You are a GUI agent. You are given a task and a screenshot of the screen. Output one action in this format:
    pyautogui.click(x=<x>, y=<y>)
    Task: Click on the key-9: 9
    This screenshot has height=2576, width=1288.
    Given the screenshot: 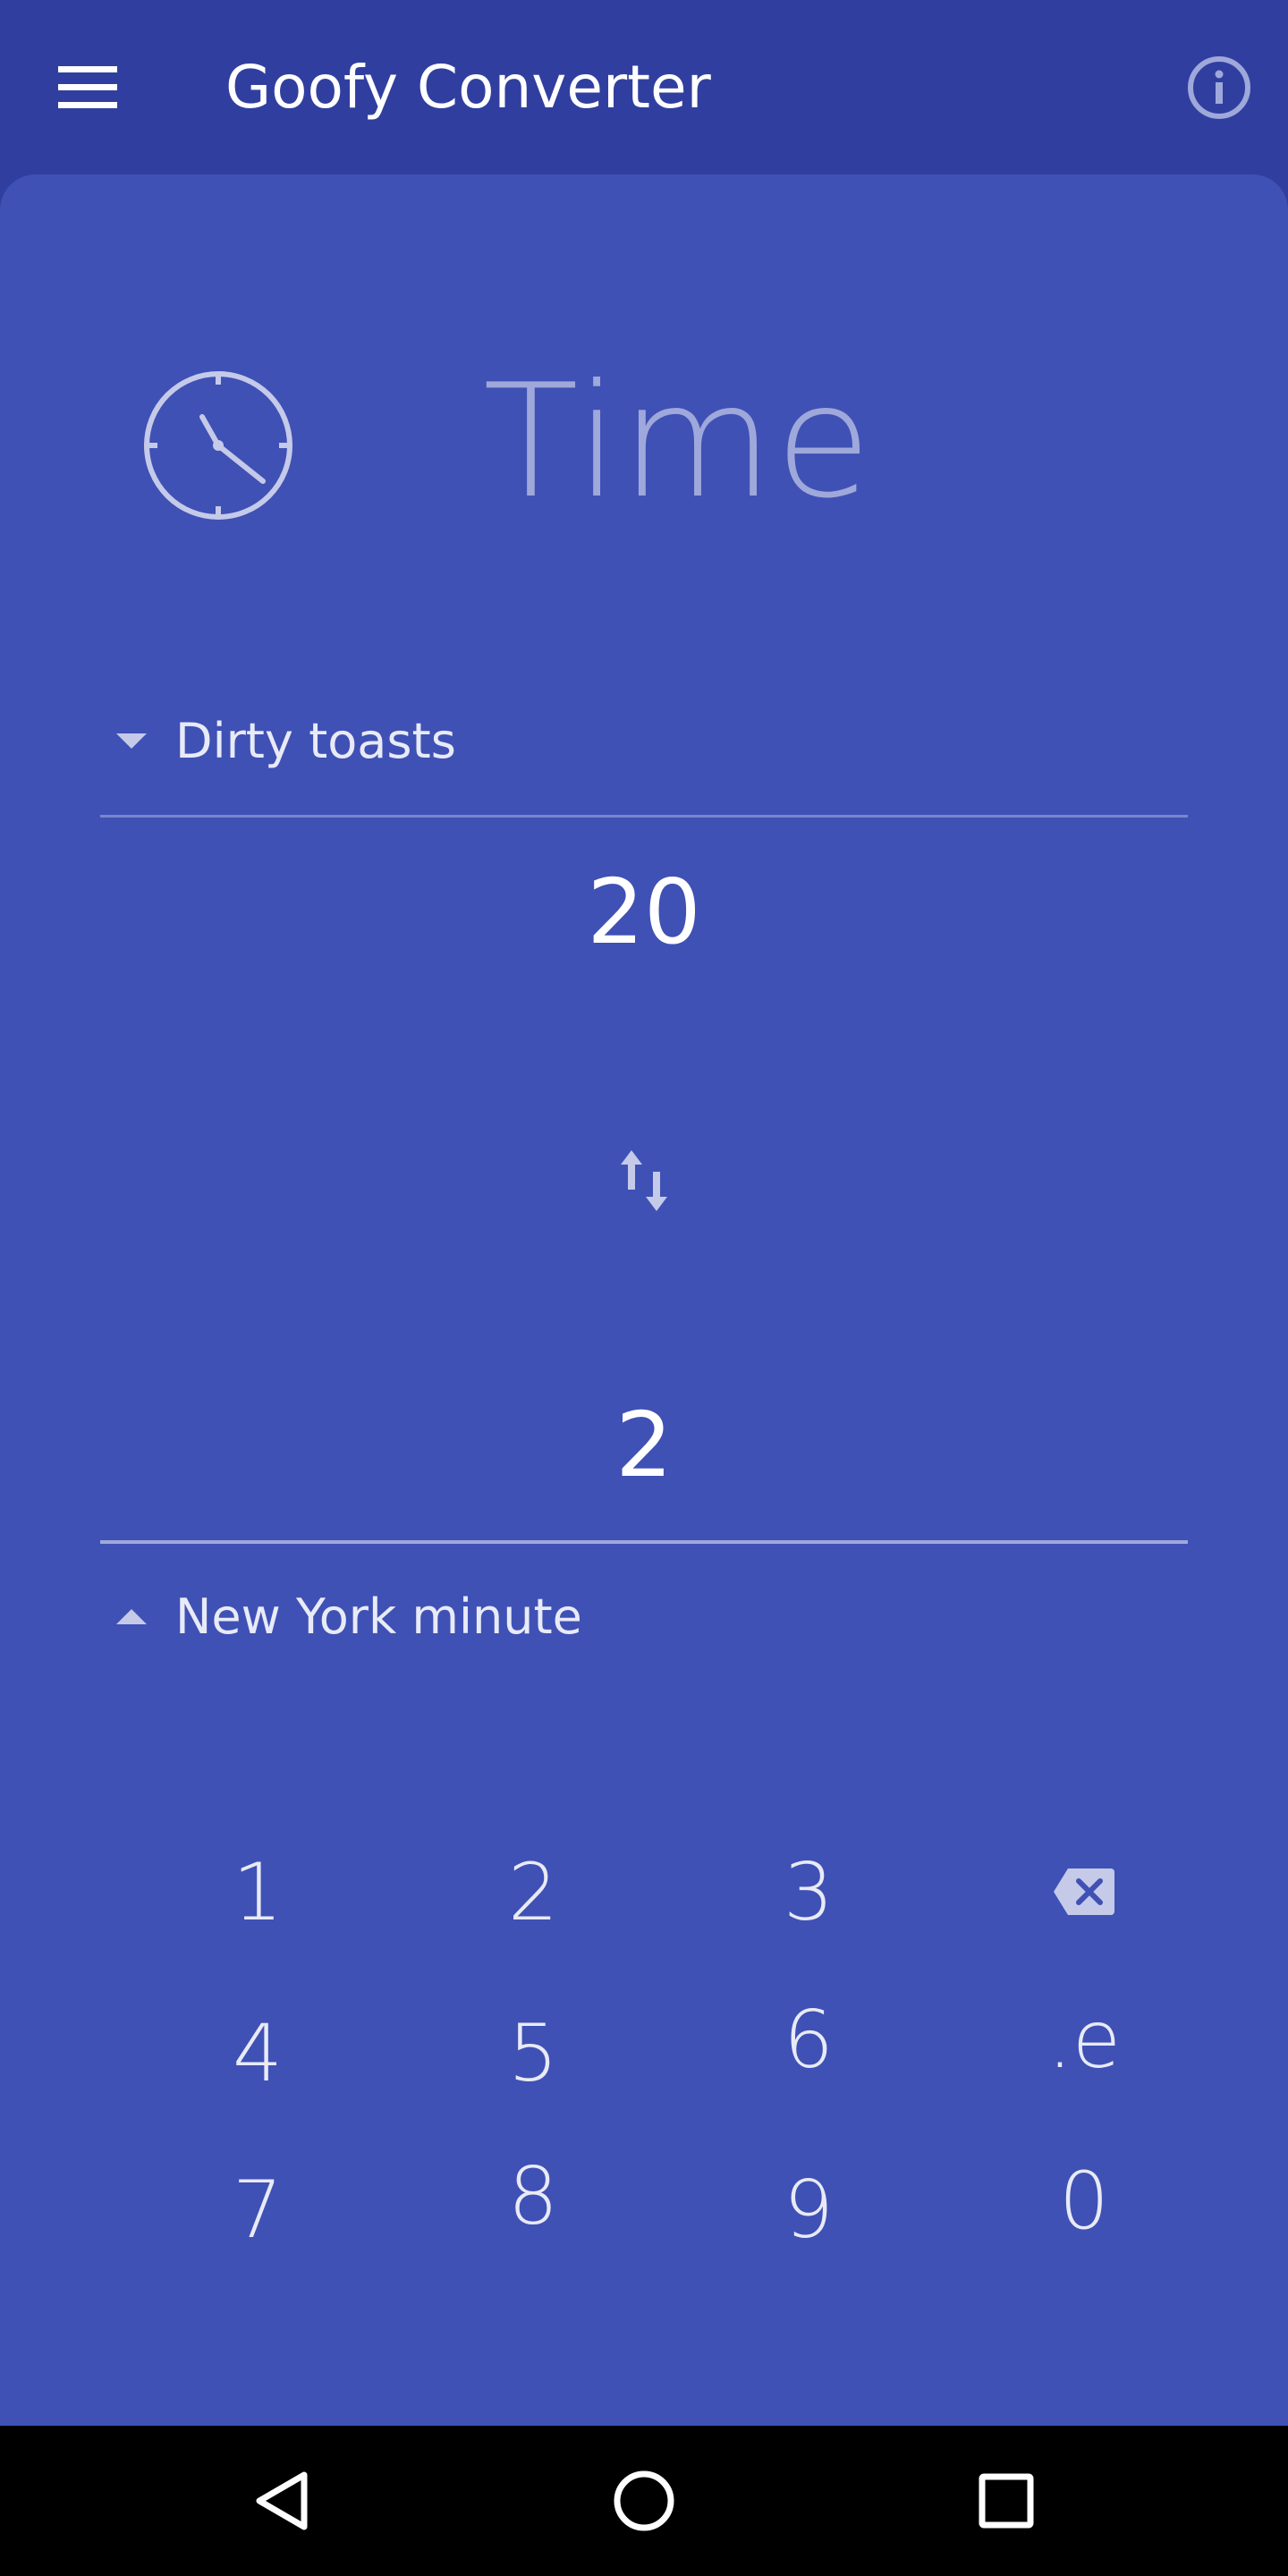 What is the action you would take?
    pyautogui.click(x=808, y=2209)
    